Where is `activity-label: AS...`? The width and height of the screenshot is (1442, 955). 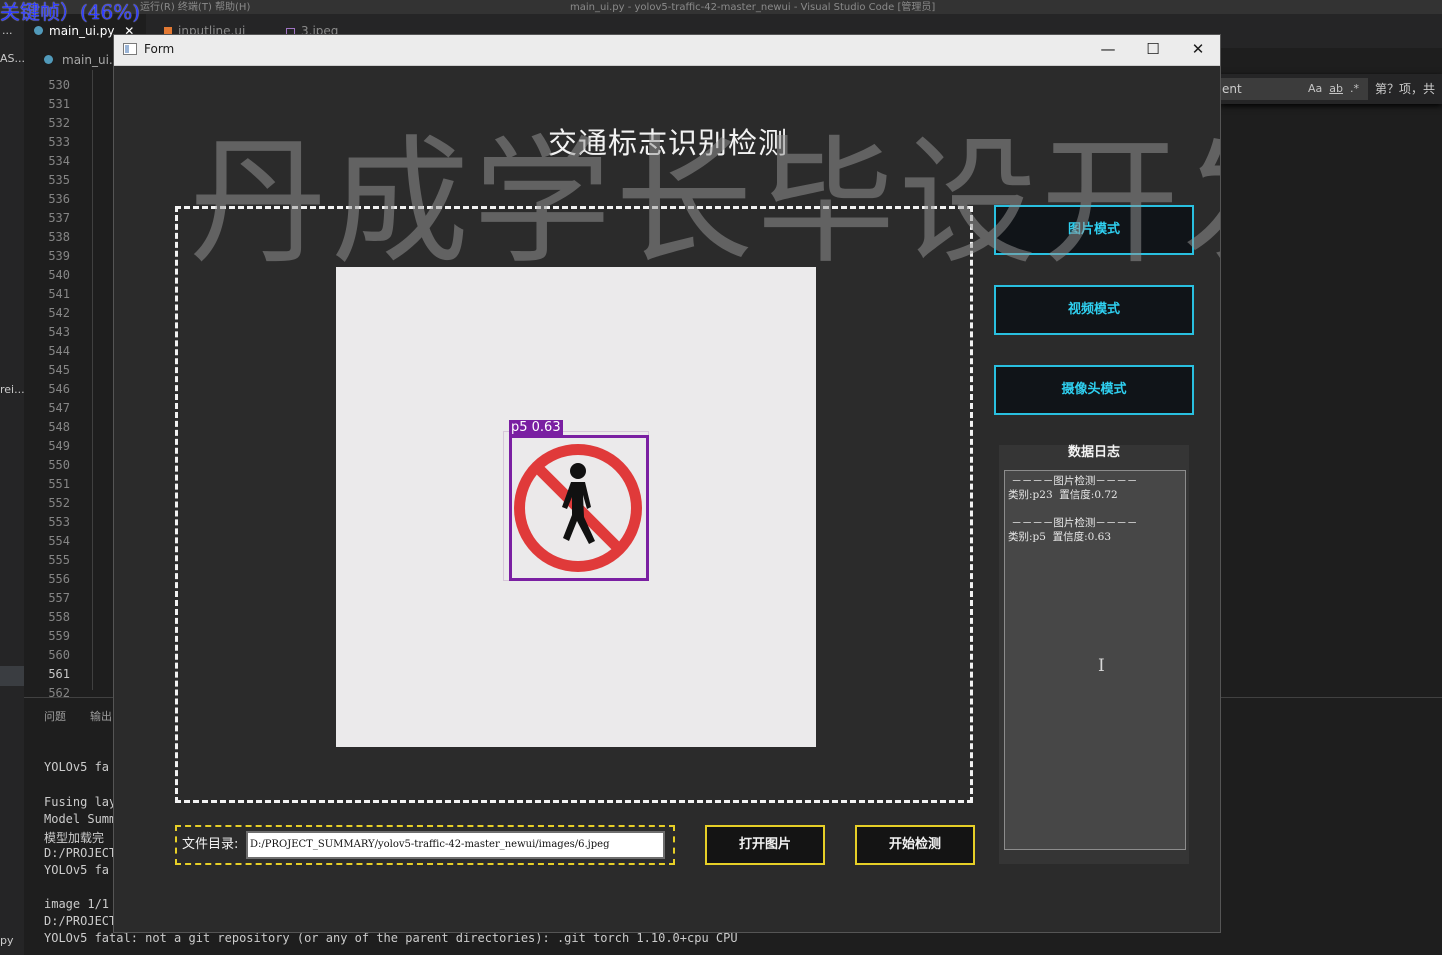 activity-label: AS... is located at coordinates (12, 58).